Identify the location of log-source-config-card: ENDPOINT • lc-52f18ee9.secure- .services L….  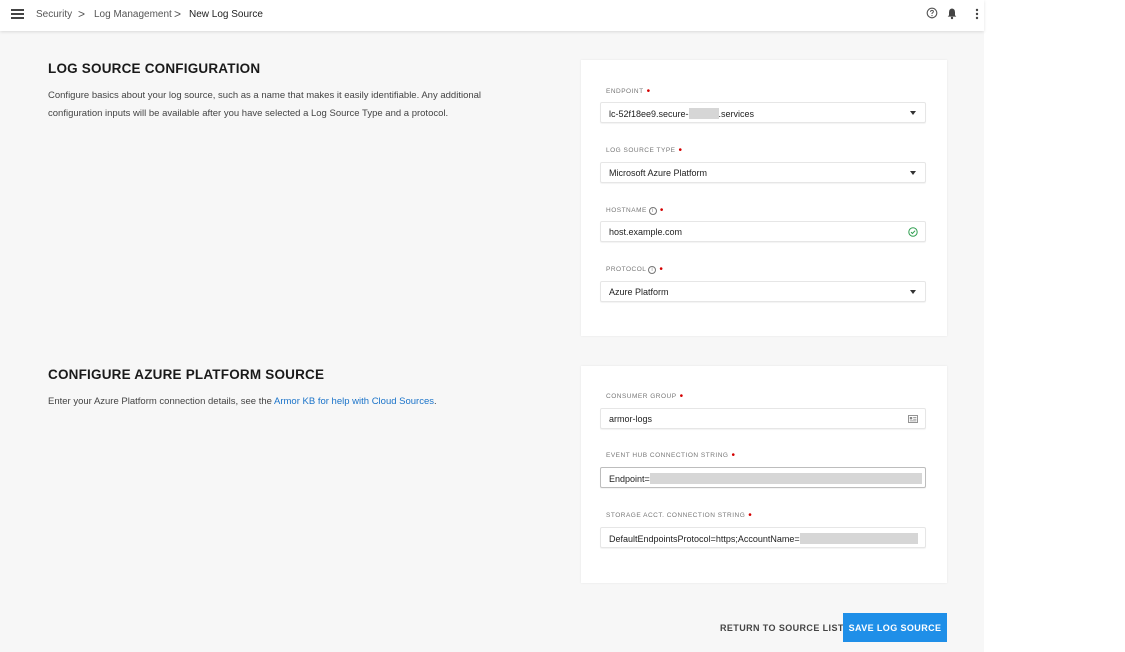
(764, 198).